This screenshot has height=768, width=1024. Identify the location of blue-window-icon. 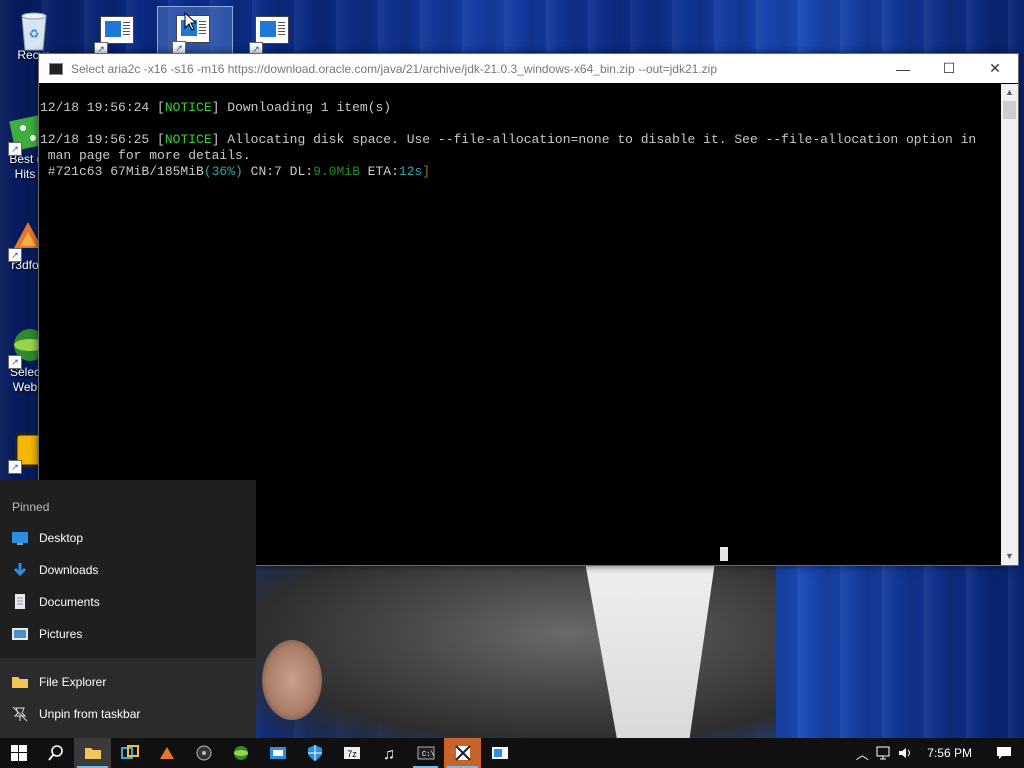
(277, 753).